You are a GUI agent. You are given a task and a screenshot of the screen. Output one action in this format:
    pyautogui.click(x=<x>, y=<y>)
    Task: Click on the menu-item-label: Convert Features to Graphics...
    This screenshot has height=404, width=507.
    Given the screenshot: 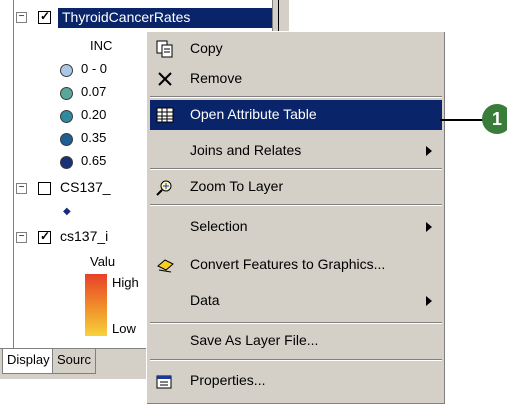 What is the action you would take?
    pyautogui.click(x=288, y=264)
    